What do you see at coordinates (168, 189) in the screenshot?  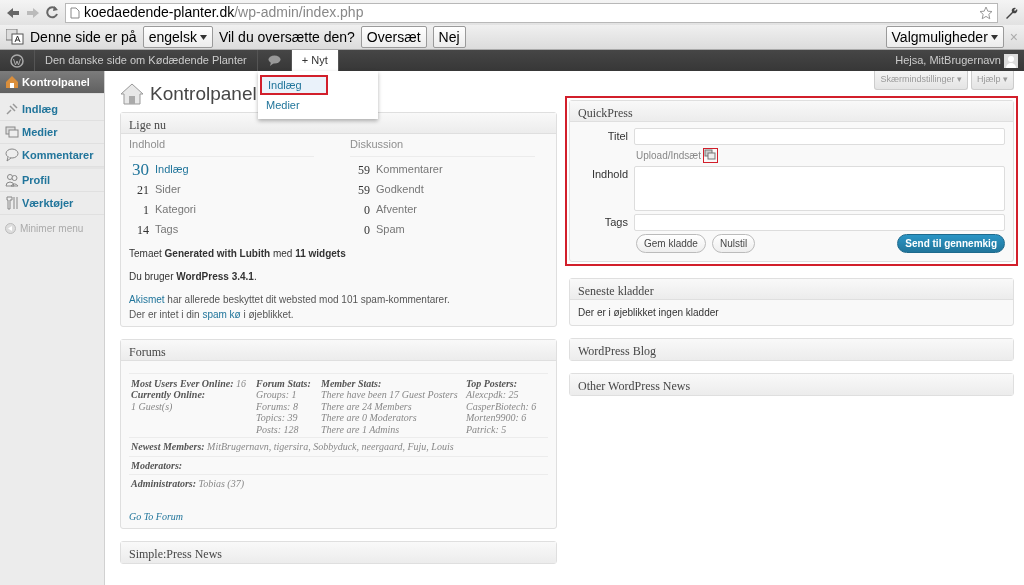 I see `count-link: Sider` at bounding box center [168, 189].